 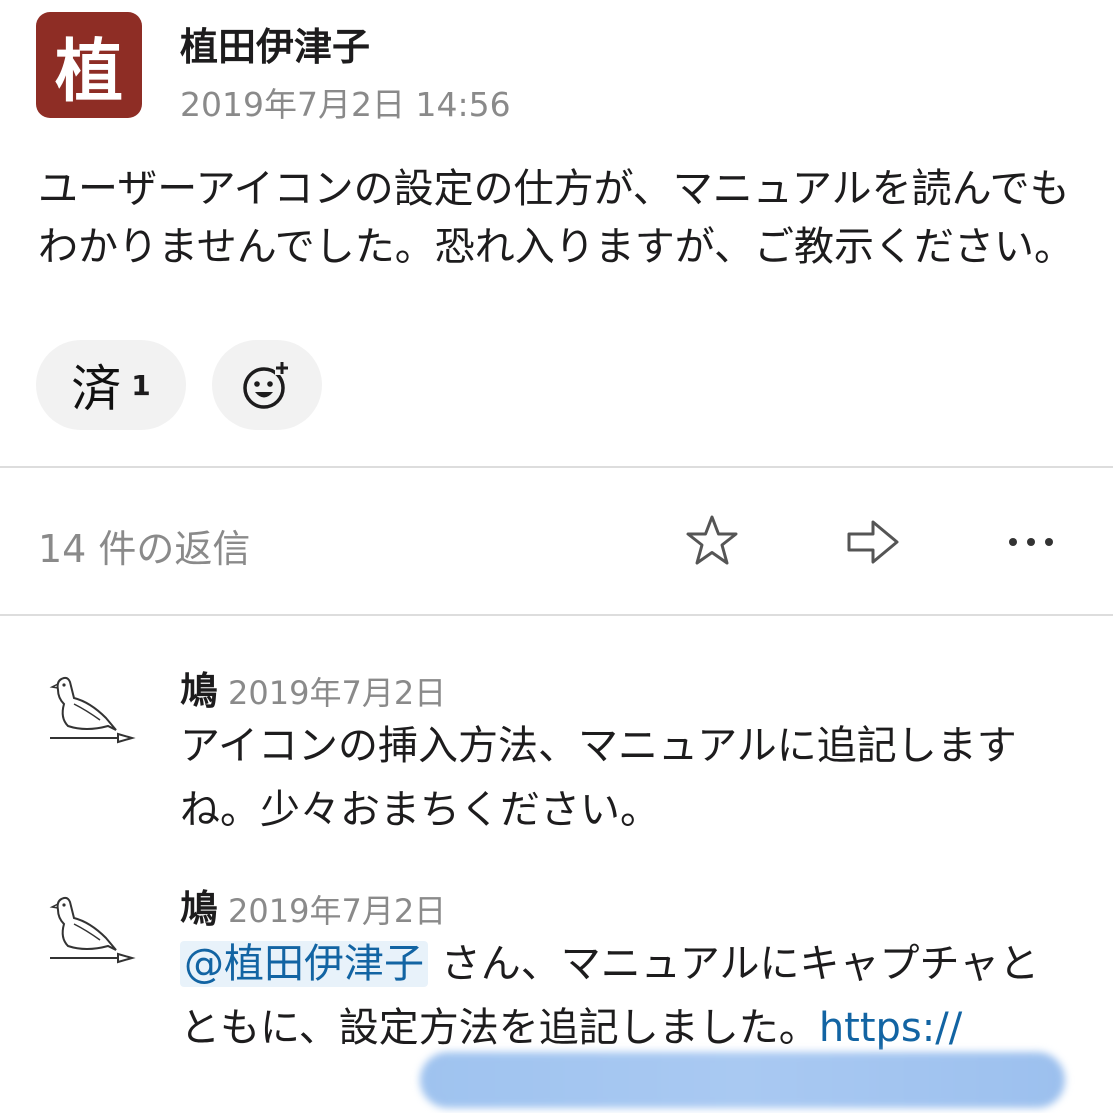 I want to click on add-reaction-button, so click(x=267, y=385).